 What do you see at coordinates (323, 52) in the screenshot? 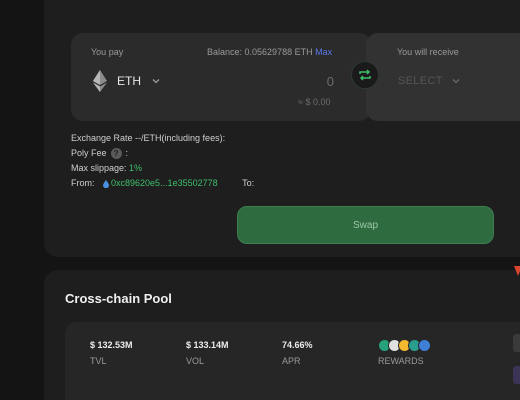
I see `max-button: Max` at bounding box center [323, 52].